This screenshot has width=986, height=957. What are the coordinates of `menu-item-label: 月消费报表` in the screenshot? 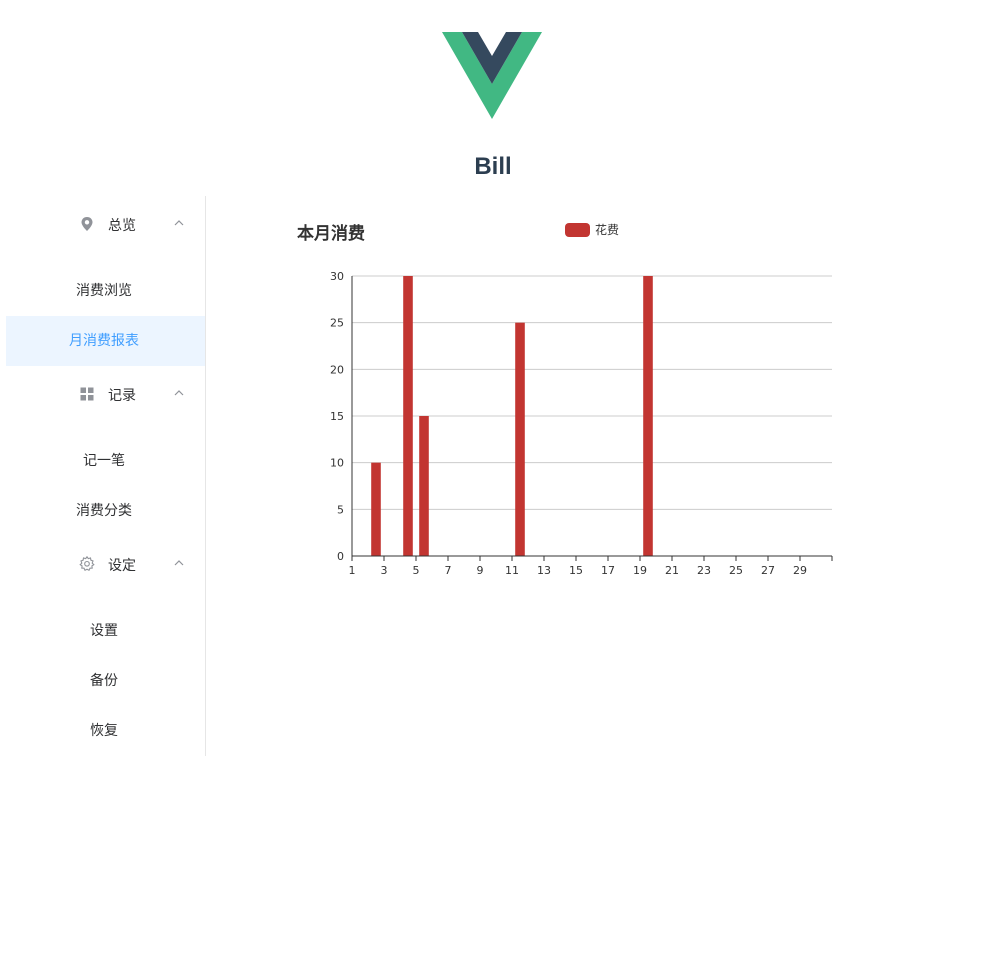 It's located at (104, 341).